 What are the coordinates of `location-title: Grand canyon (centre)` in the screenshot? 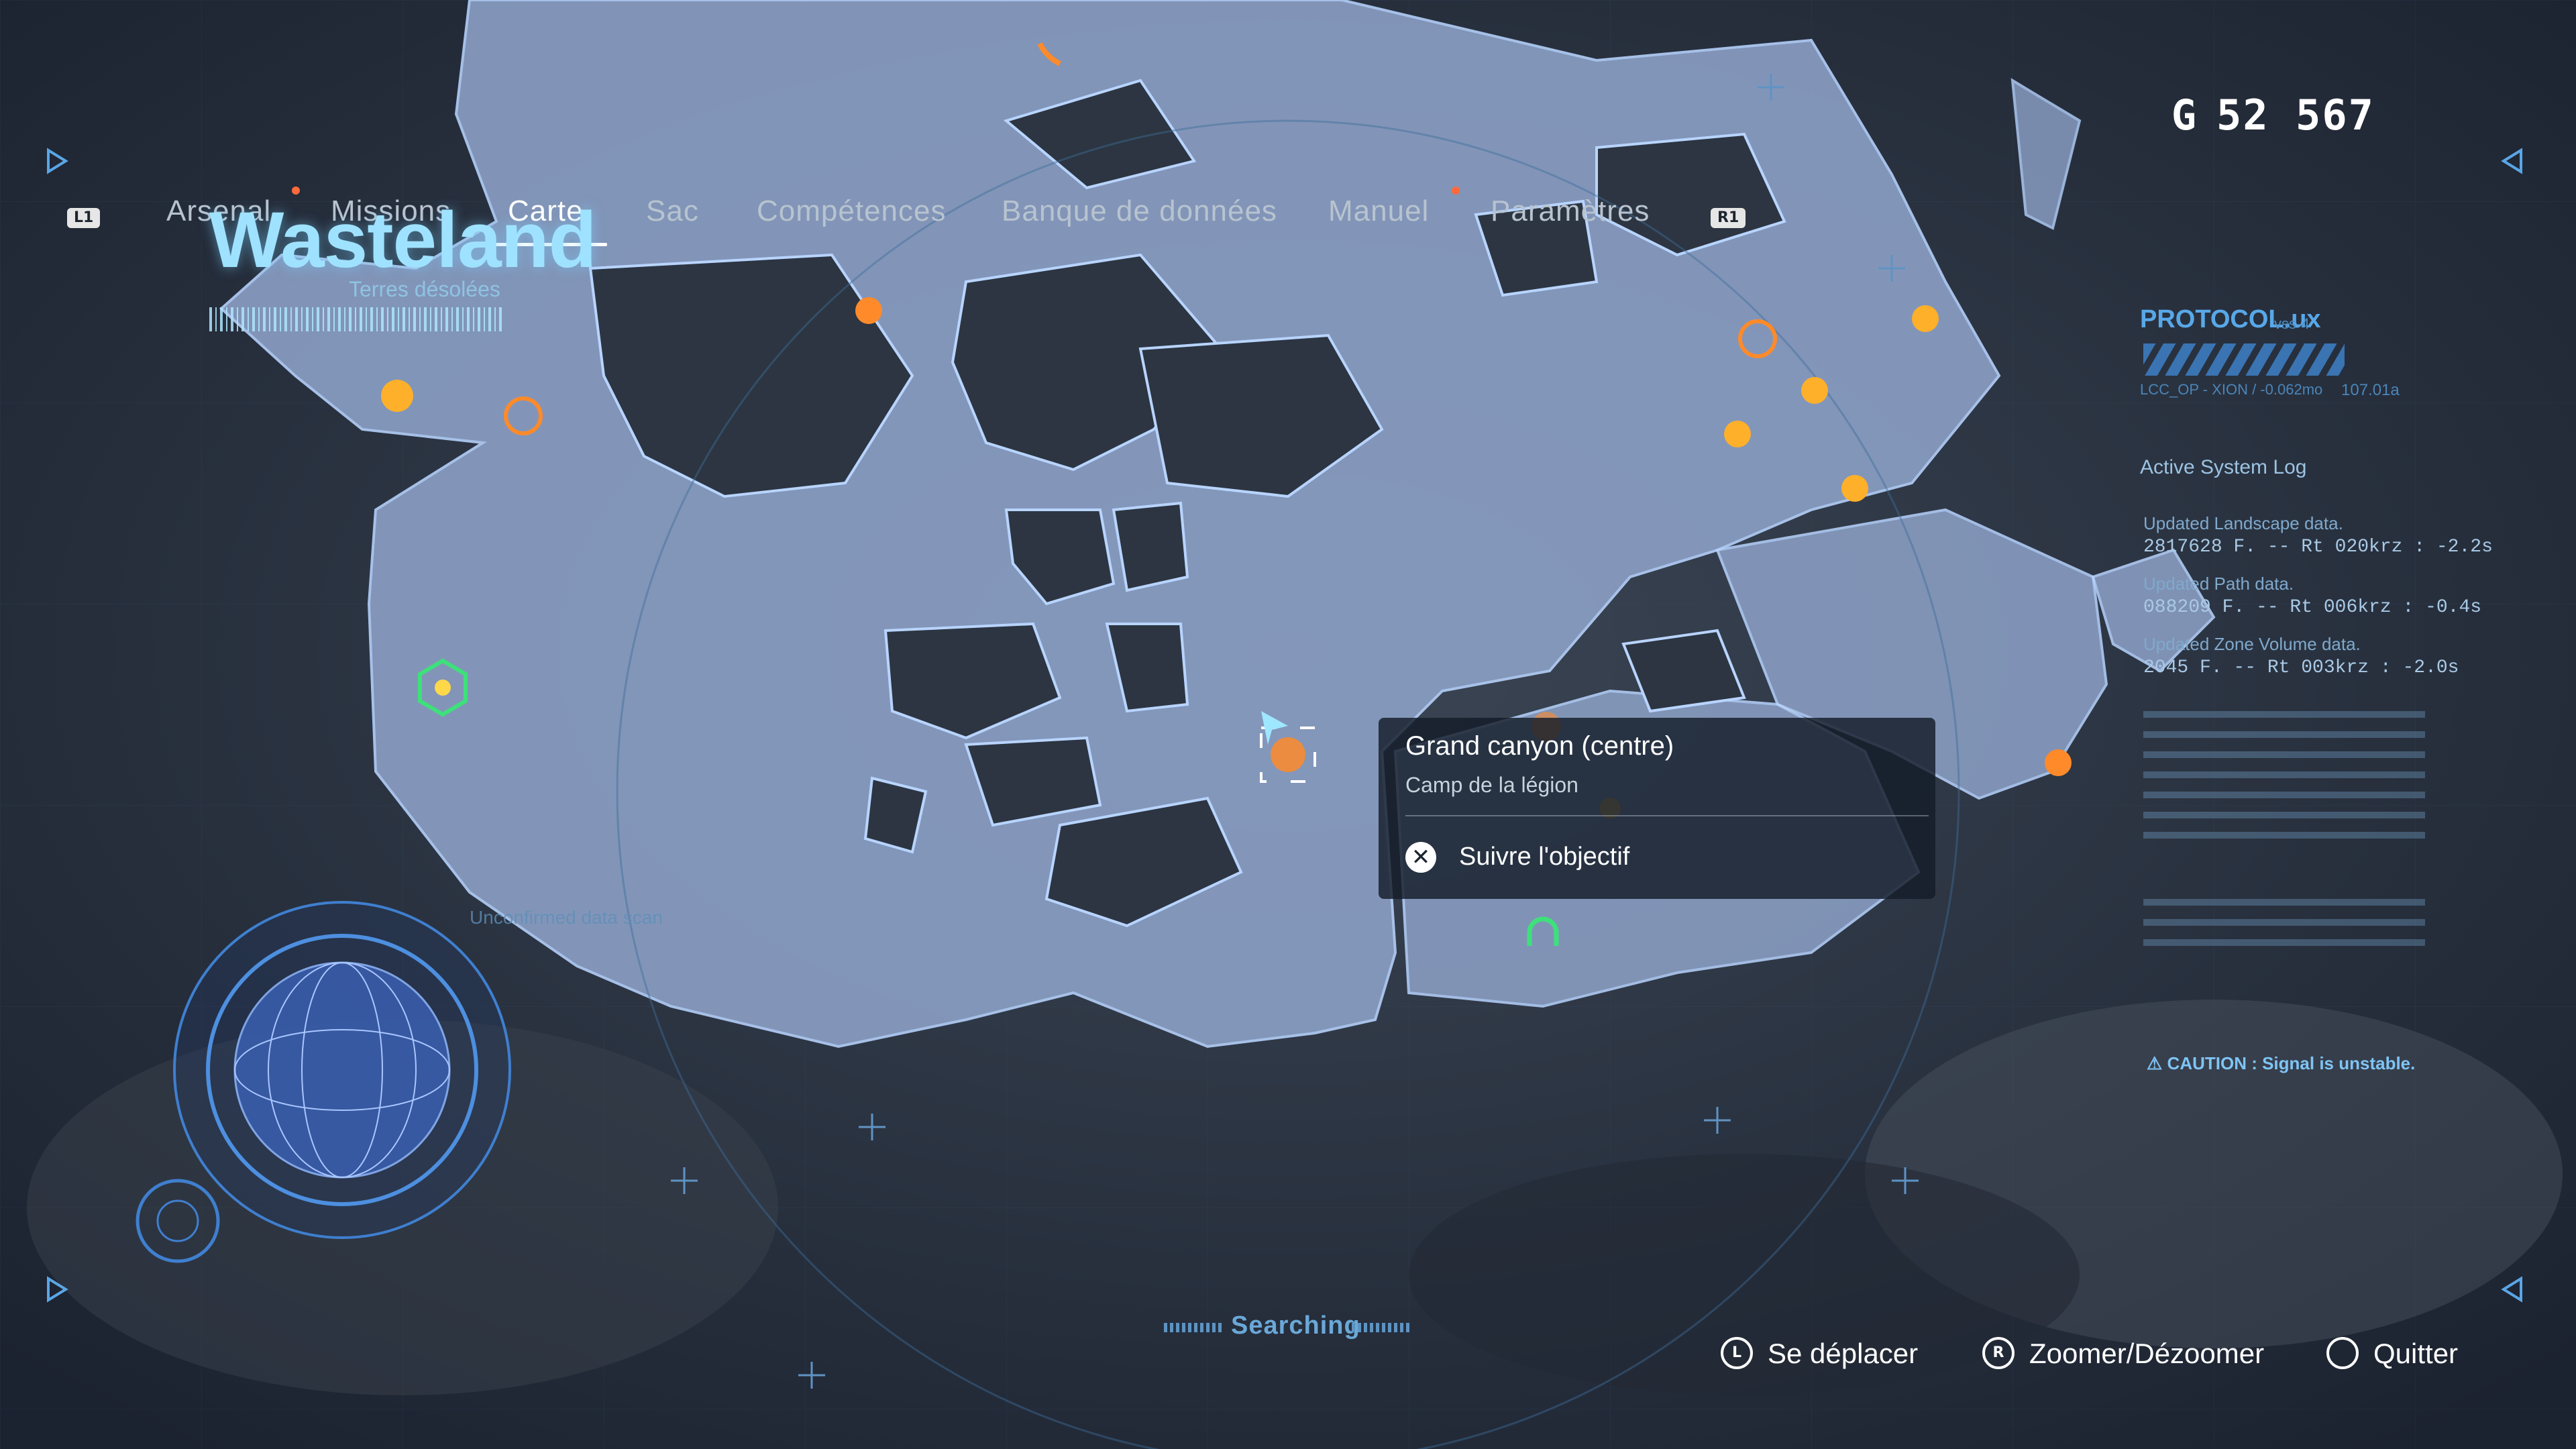 It's located at (1539, 746).